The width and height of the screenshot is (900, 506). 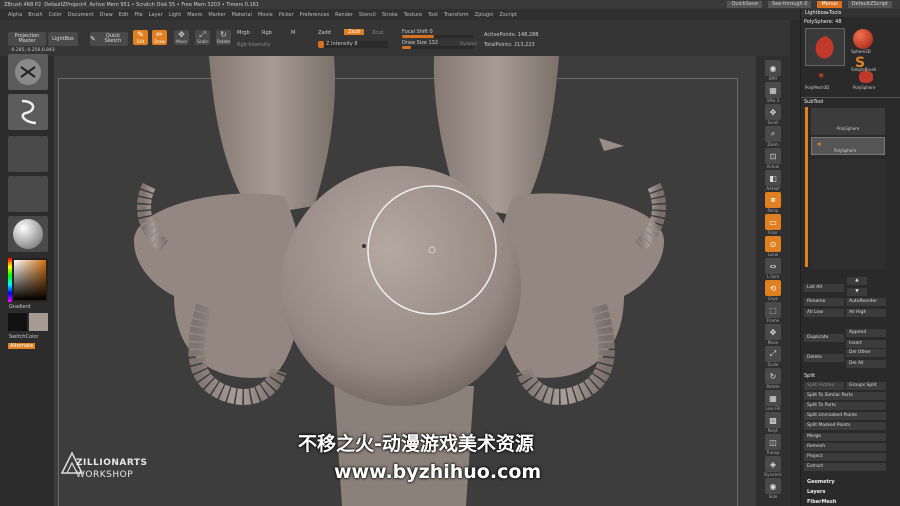 I want to click on shelf-aahalf-button: ◧, so click(x=773, y=178).